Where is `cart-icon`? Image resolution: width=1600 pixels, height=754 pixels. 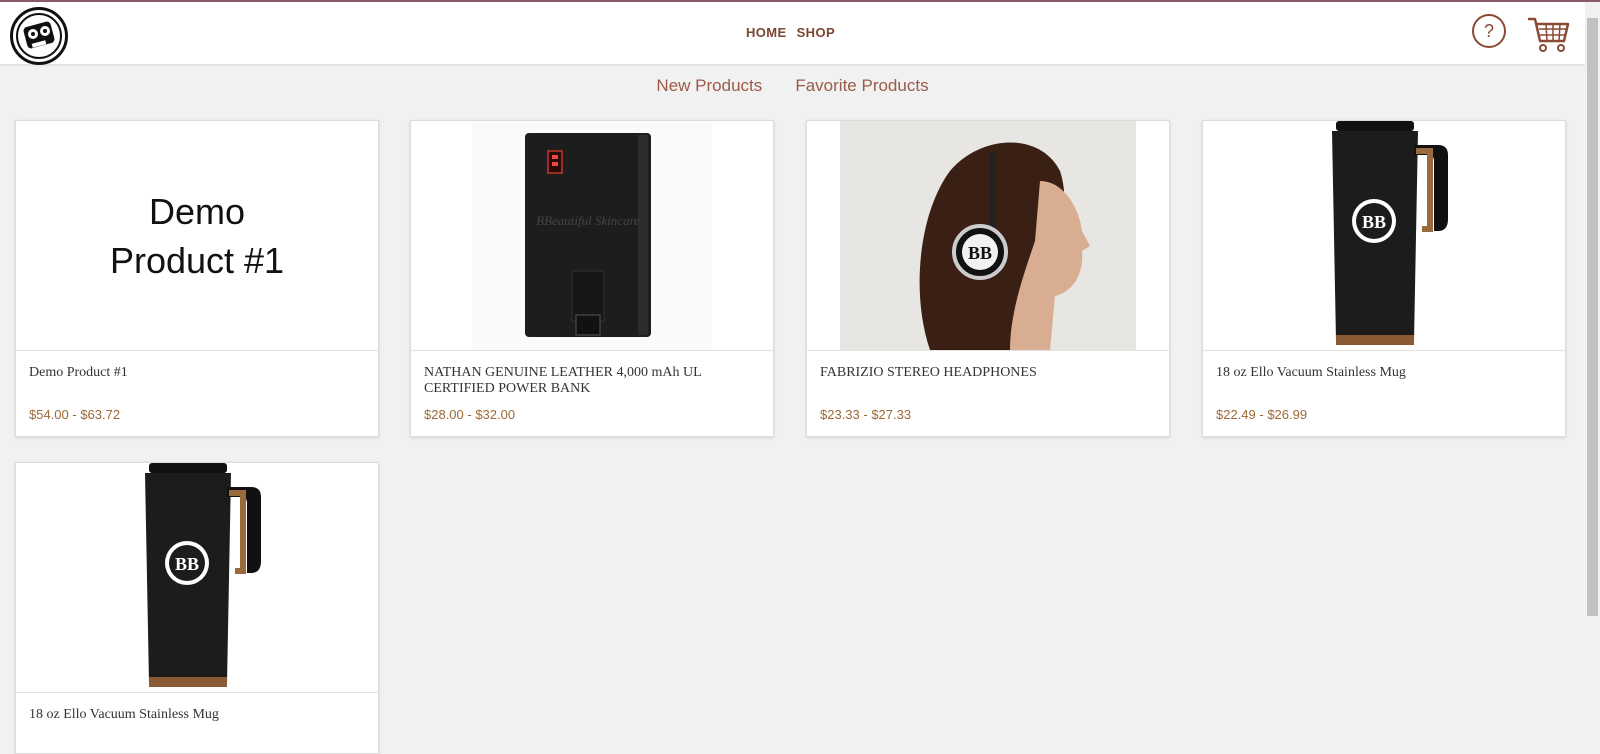
cart-icon is located at coordinates (1548, 34).